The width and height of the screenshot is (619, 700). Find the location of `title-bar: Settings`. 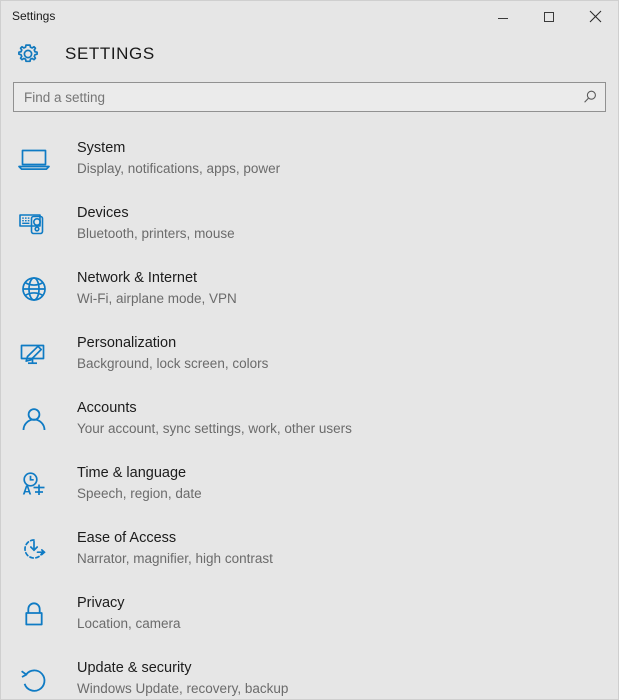

title-bar: Settings is located at coordinates (309, 16).